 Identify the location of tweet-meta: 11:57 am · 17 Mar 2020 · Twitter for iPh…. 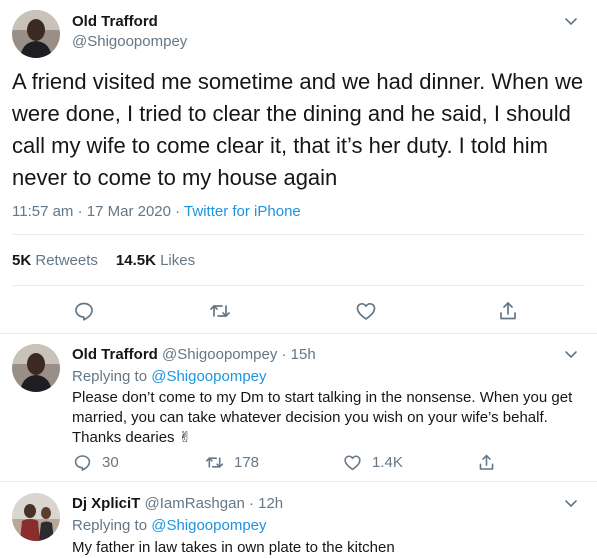
(156, 211).